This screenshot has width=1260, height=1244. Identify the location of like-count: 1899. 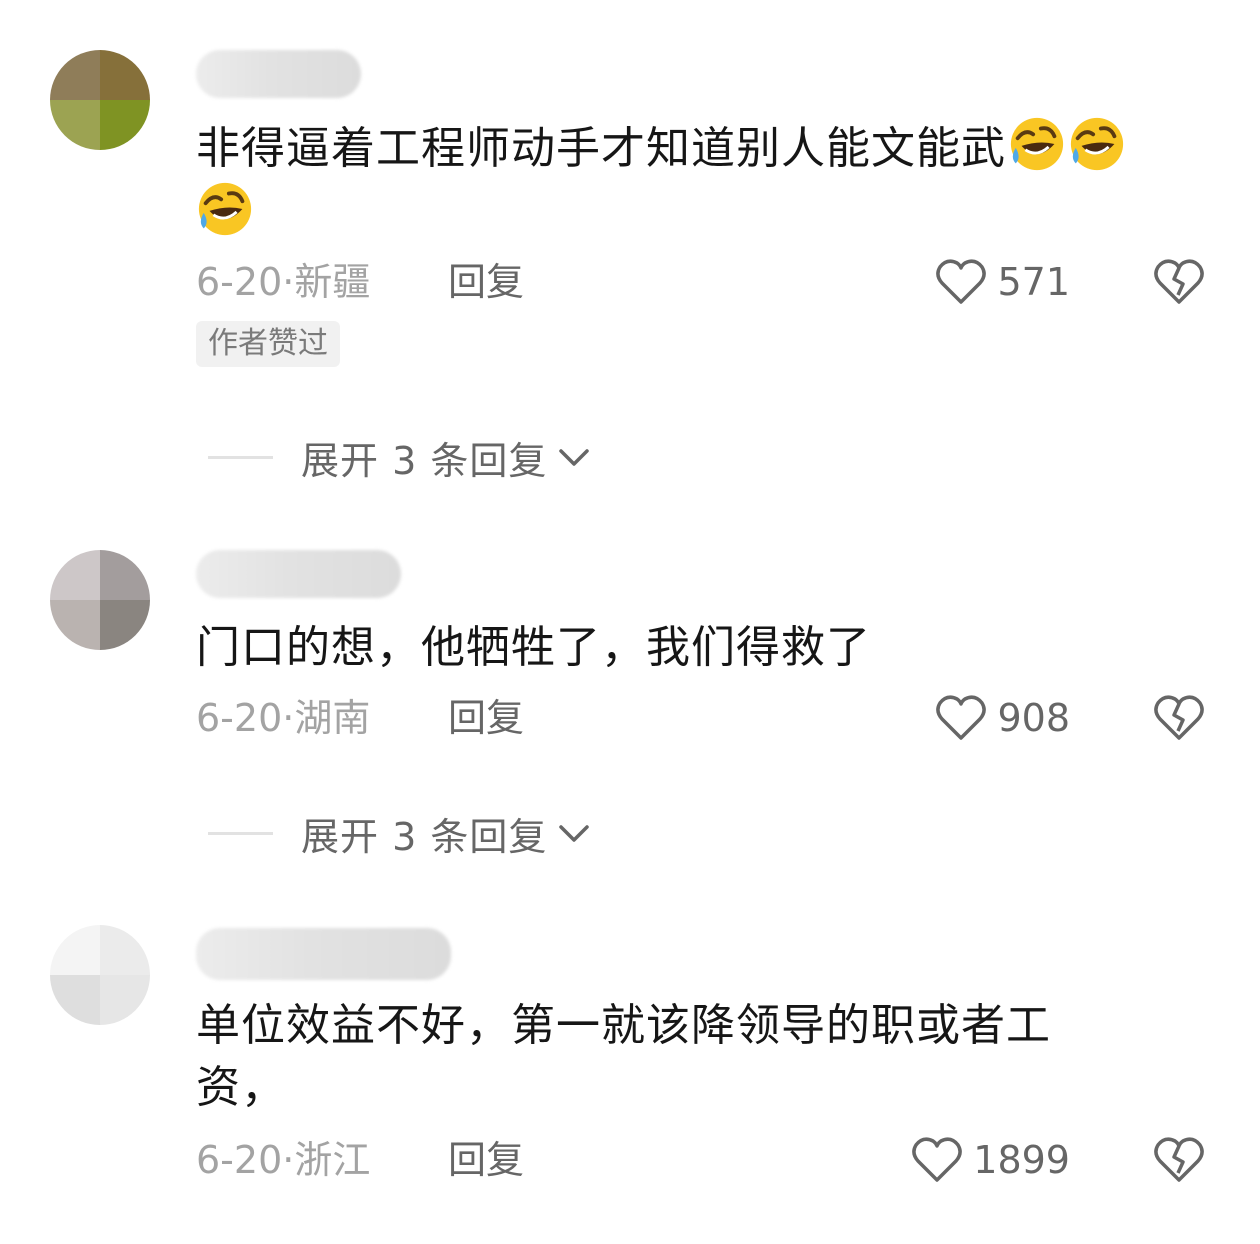
(1021, 1160).